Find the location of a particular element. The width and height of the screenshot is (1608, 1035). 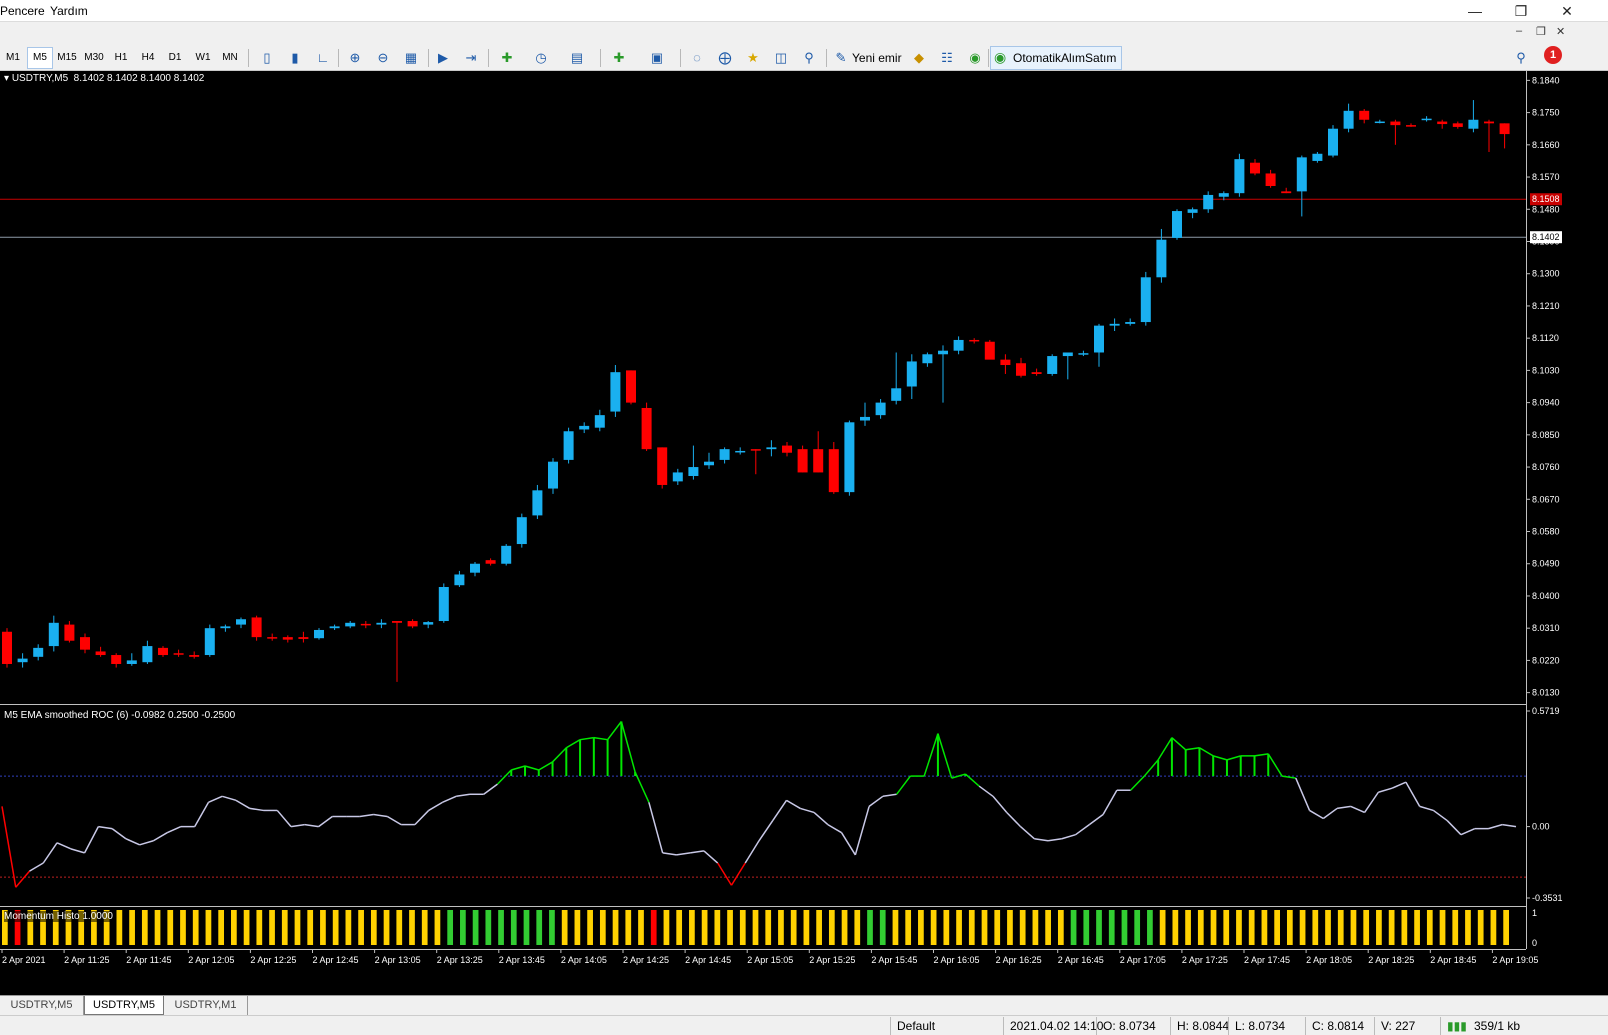

child-minimize-icon: – is located at coordinates (1519, 31).